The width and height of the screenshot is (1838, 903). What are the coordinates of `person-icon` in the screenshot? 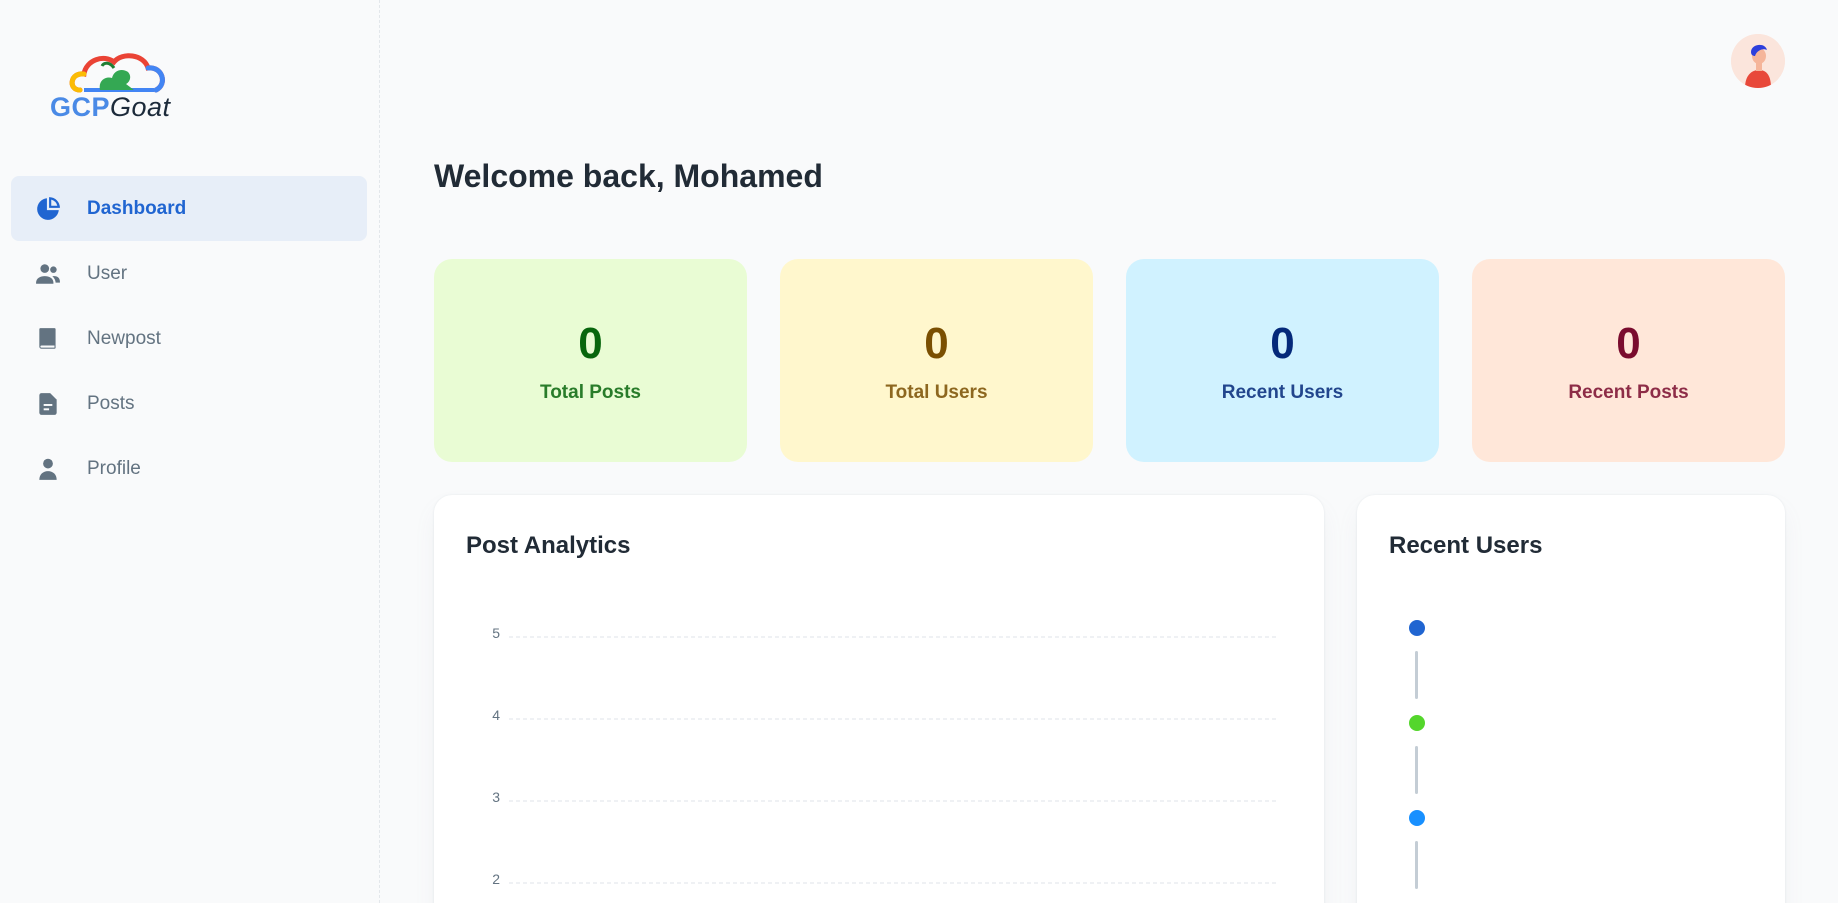 It's located at (48, 469).